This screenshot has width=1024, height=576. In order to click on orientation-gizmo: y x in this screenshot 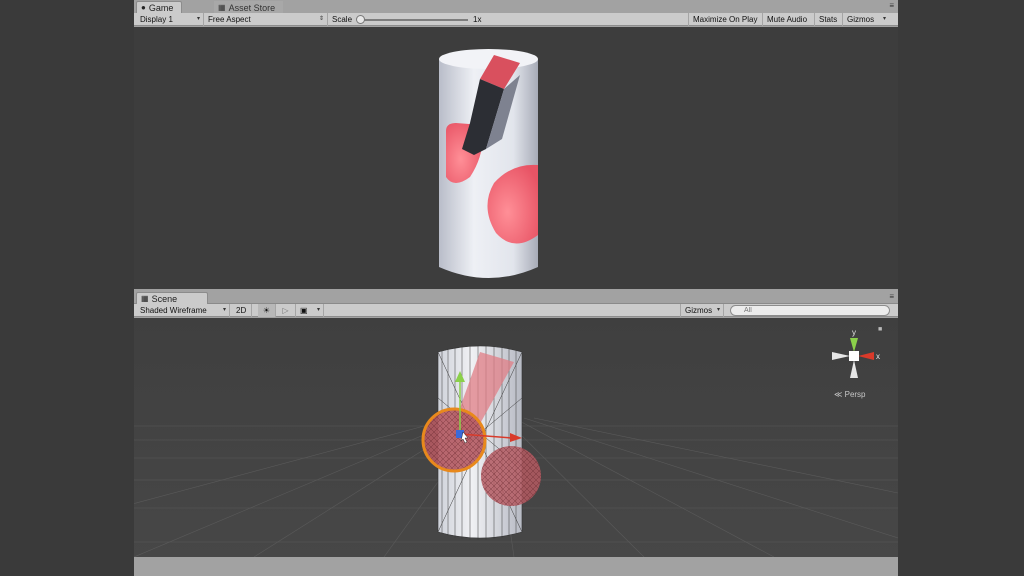, I will do `click(854, 356)`.